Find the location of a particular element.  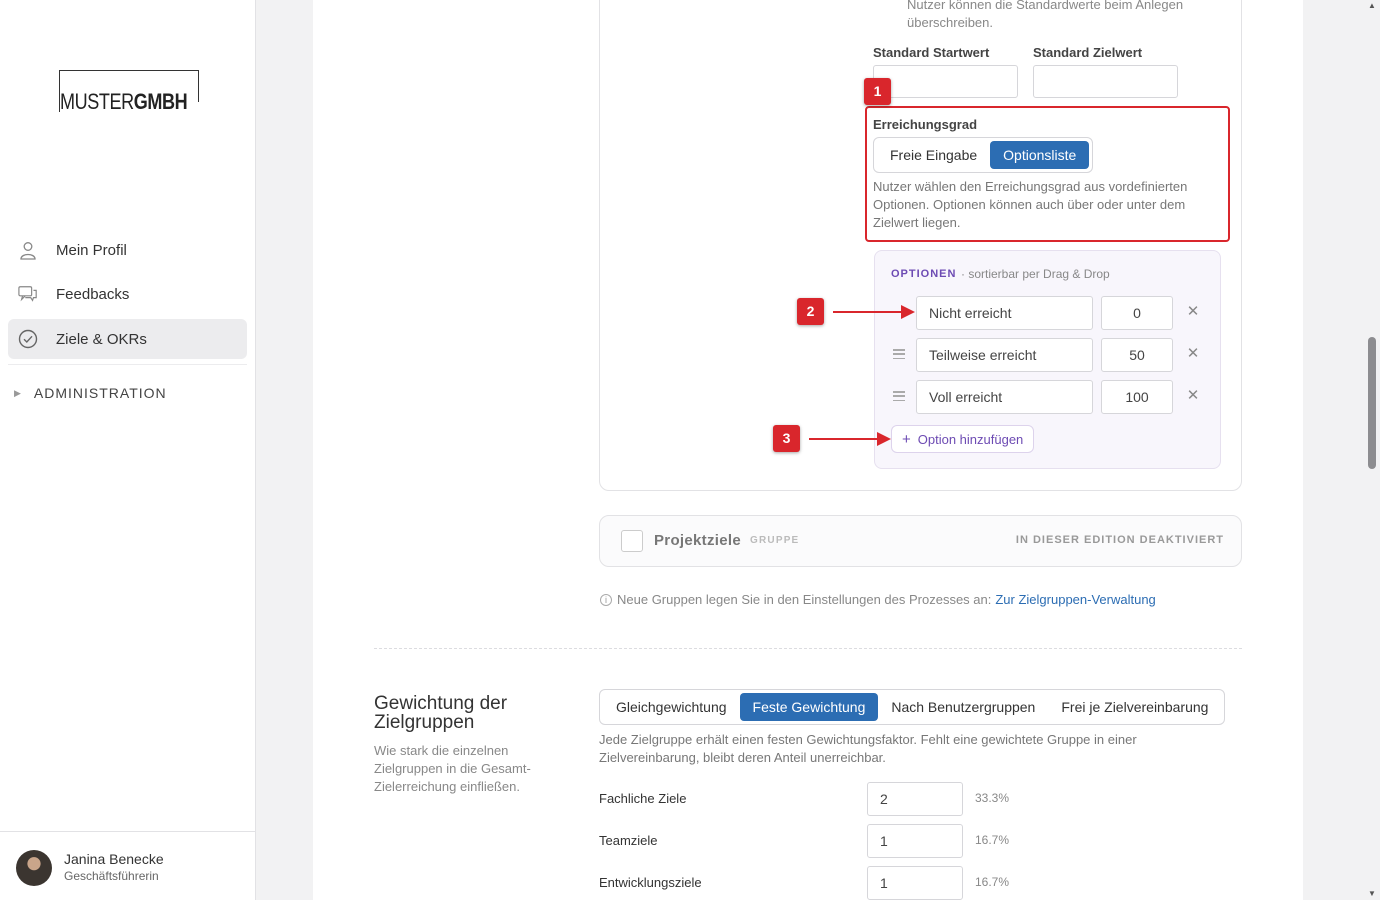

group-tag: GRUPPE is located at coordinates (775, 540).